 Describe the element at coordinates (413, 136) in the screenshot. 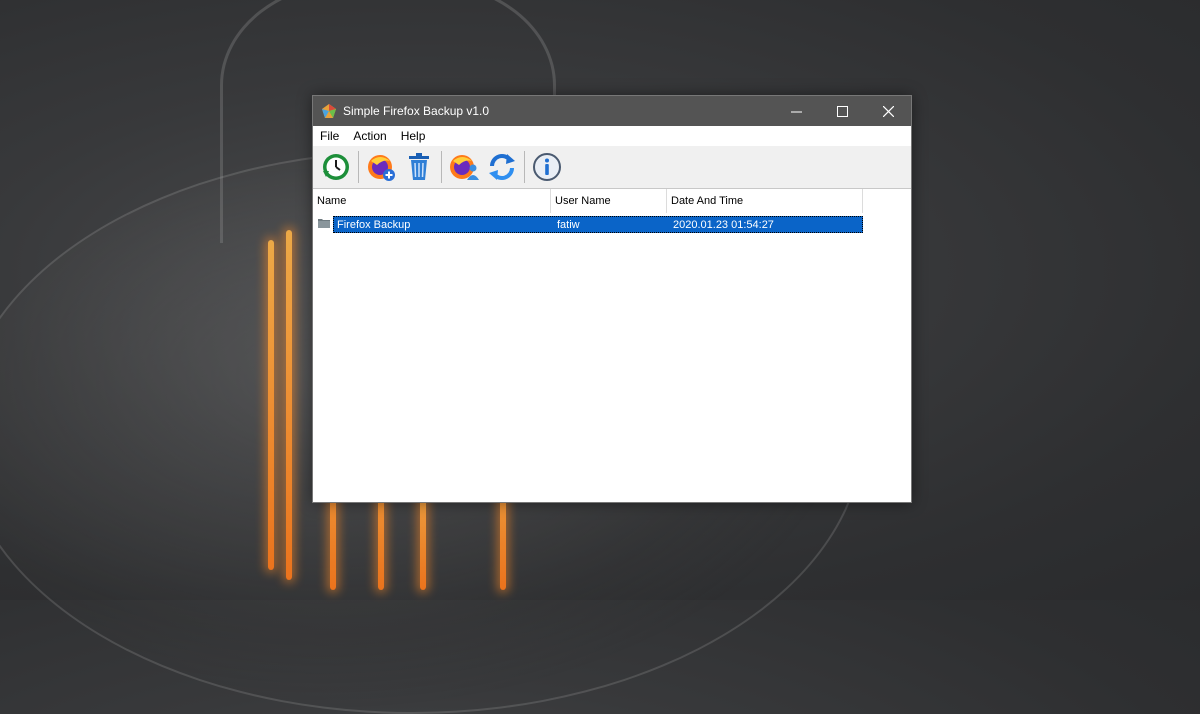

I see `menu-help: Help` at that location.